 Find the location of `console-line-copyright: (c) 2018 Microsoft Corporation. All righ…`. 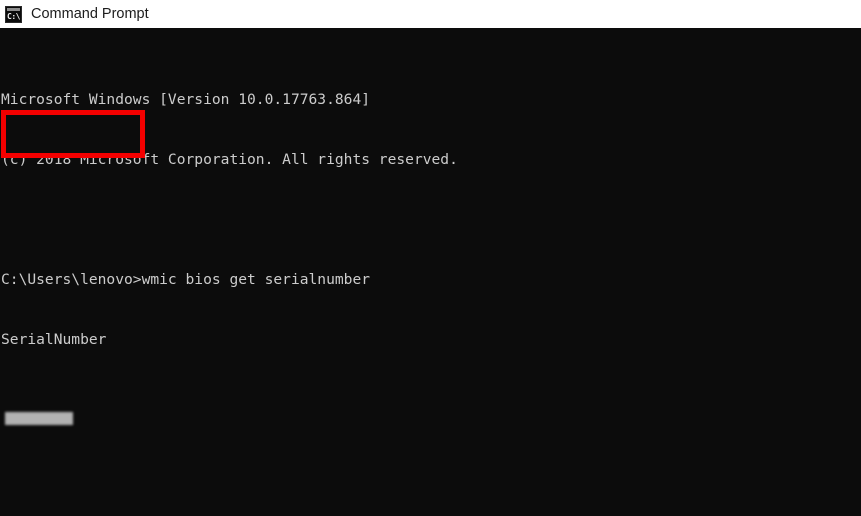

console-line-copyright: (c) 2018 Microsoft Corporation. All righ… is located at coordinates (229, 159).